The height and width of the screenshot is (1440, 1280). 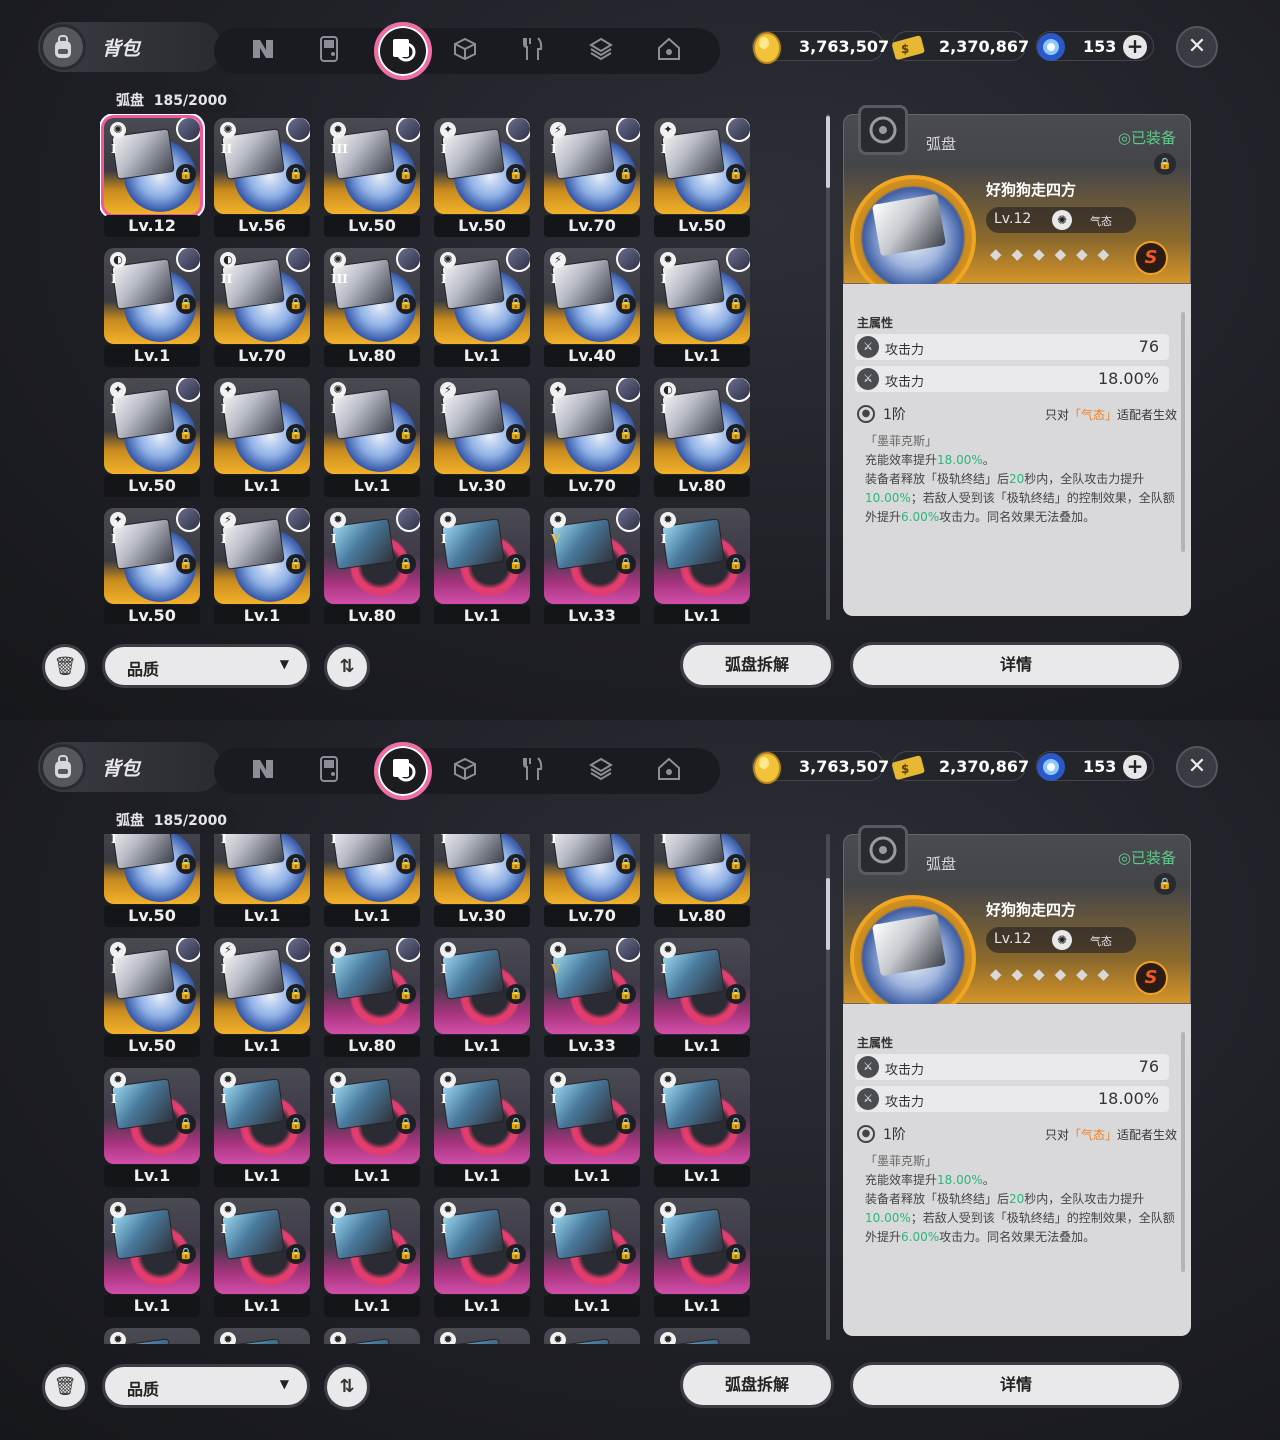 What do you see at coordinates (480, 437) in the screenshot?
I see `disc-card: ⚡ I 🔒 Lv.30` at bounding box center [480, 437].